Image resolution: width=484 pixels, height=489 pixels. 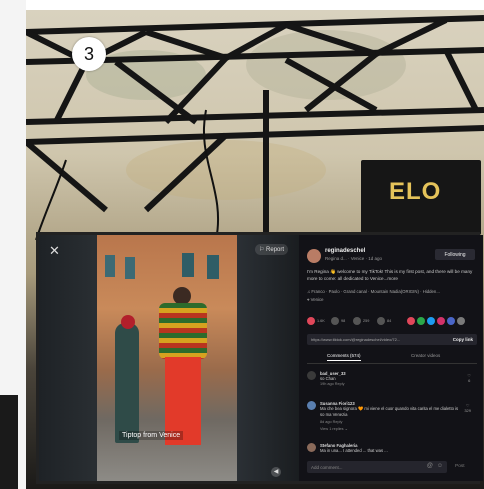 I want to click on comment-meta: 19h ago Reply, so click(x=332, y=384).